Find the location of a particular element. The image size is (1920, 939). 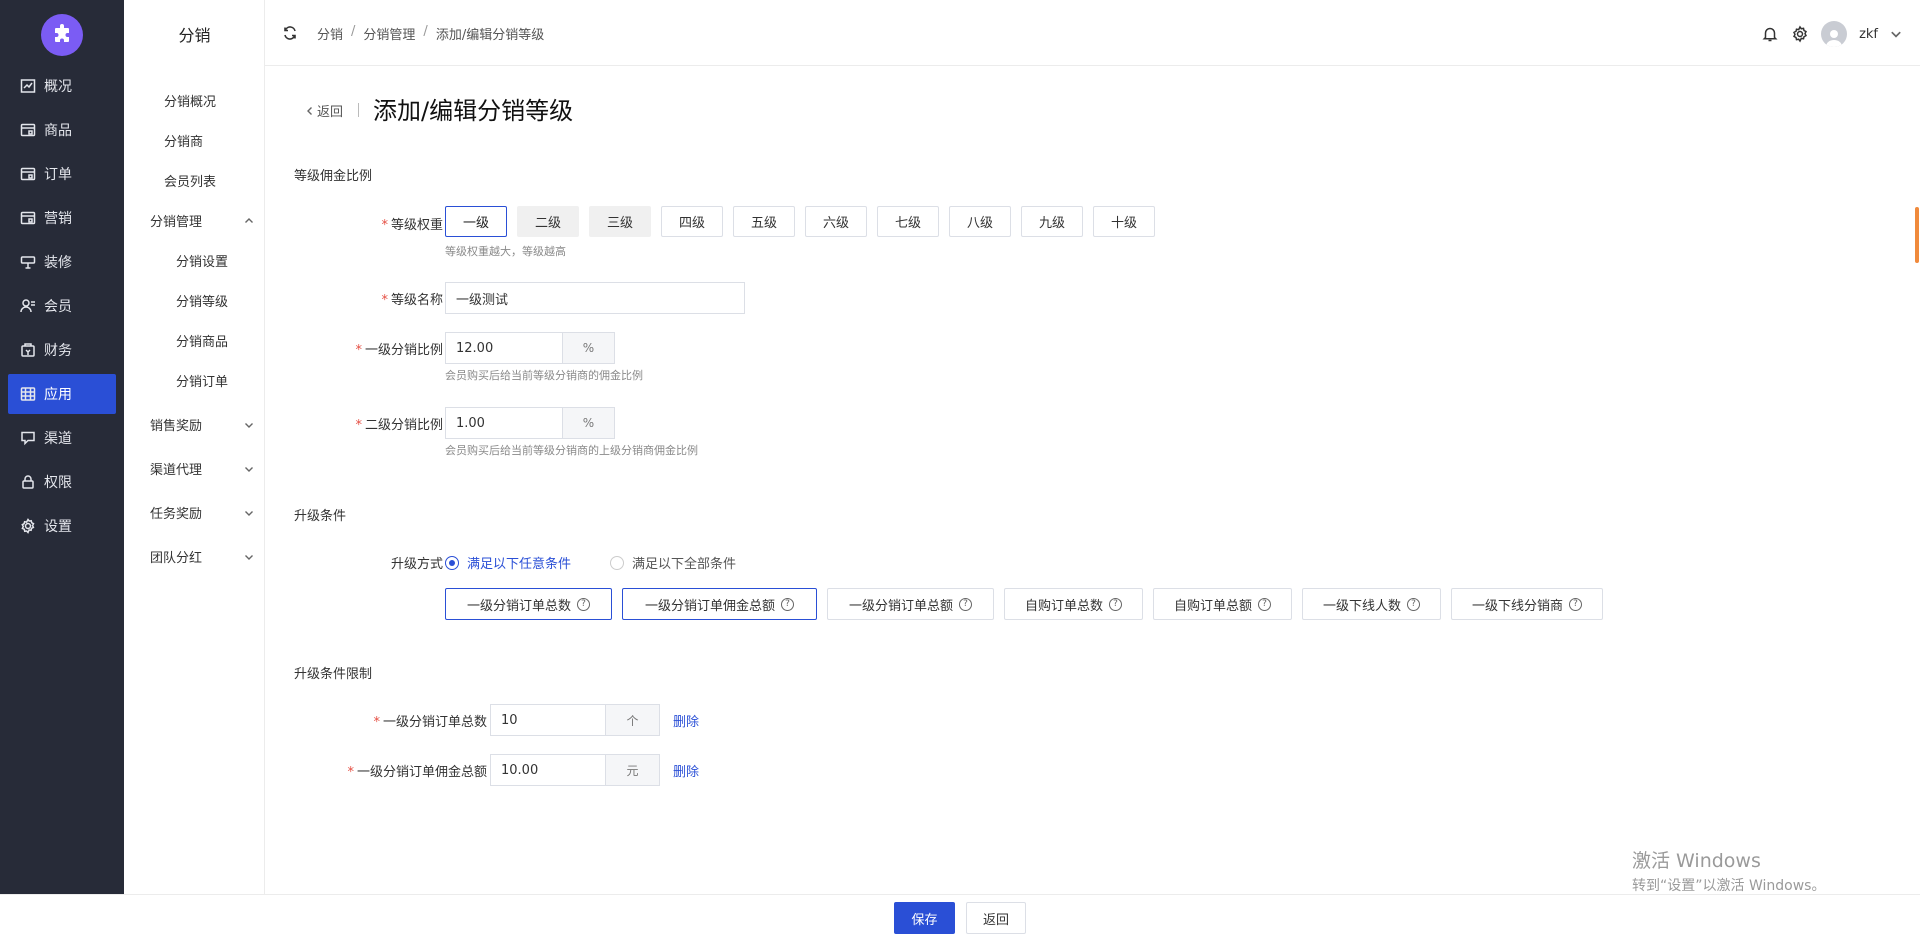

radio-all-conditions: 满足以下全部条件 is located at coordinates (673, 562).